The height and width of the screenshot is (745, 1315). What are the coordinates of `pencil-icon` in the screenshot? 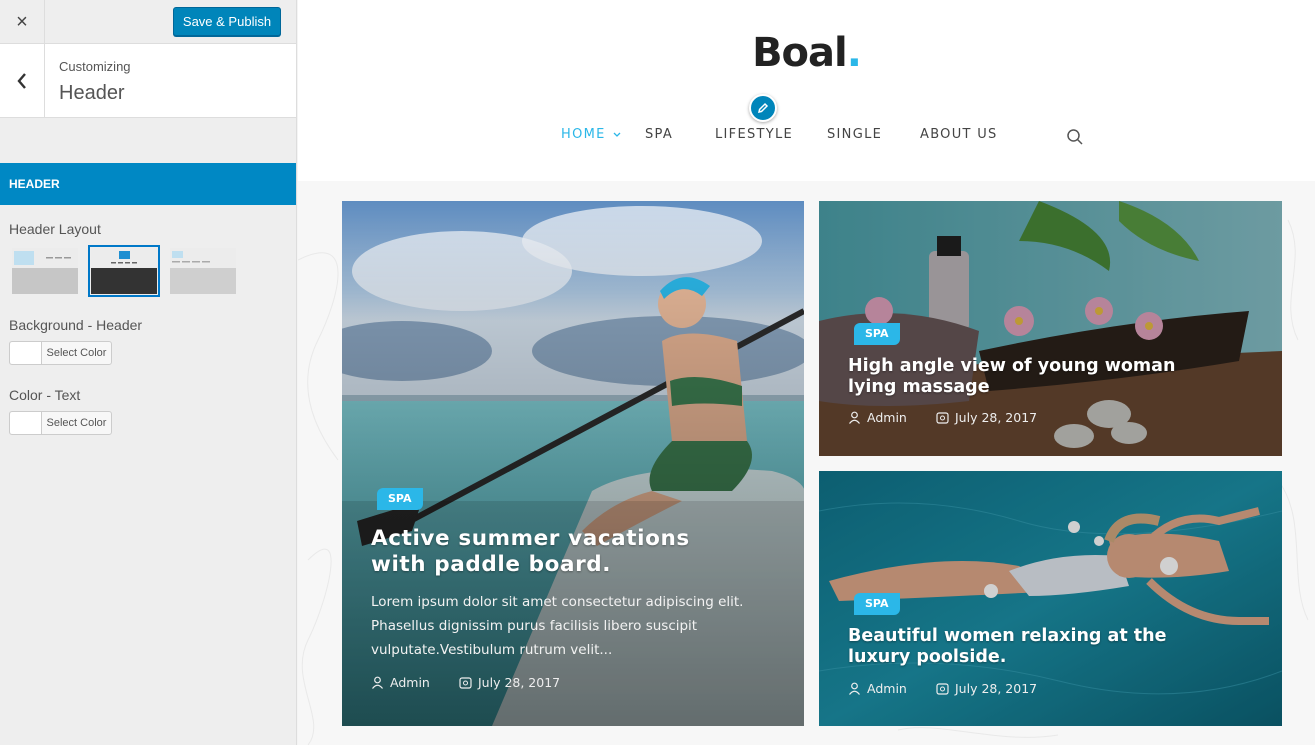 It's located at (763, 108).